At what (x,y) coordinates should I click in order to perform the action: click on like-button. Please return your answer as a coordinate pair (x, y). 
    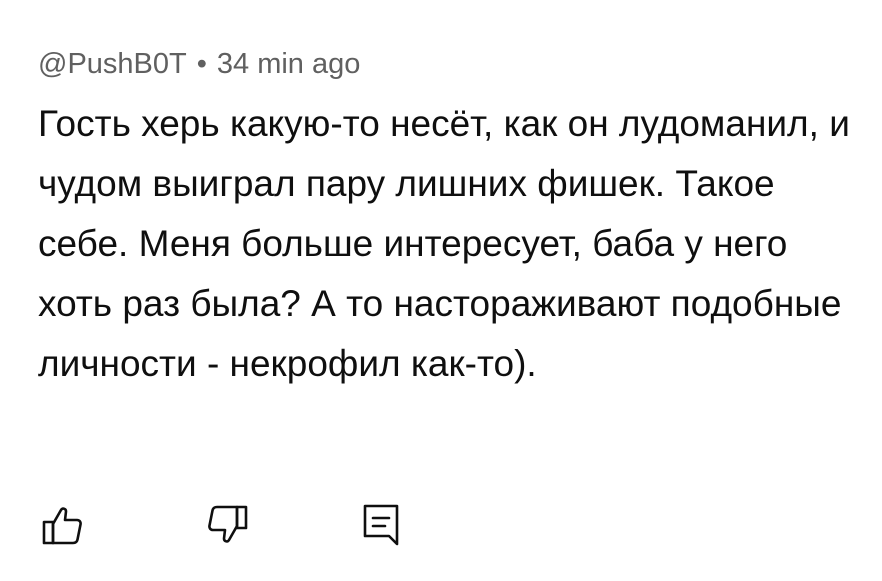
    Looking at the image, I should click on (63, 525).